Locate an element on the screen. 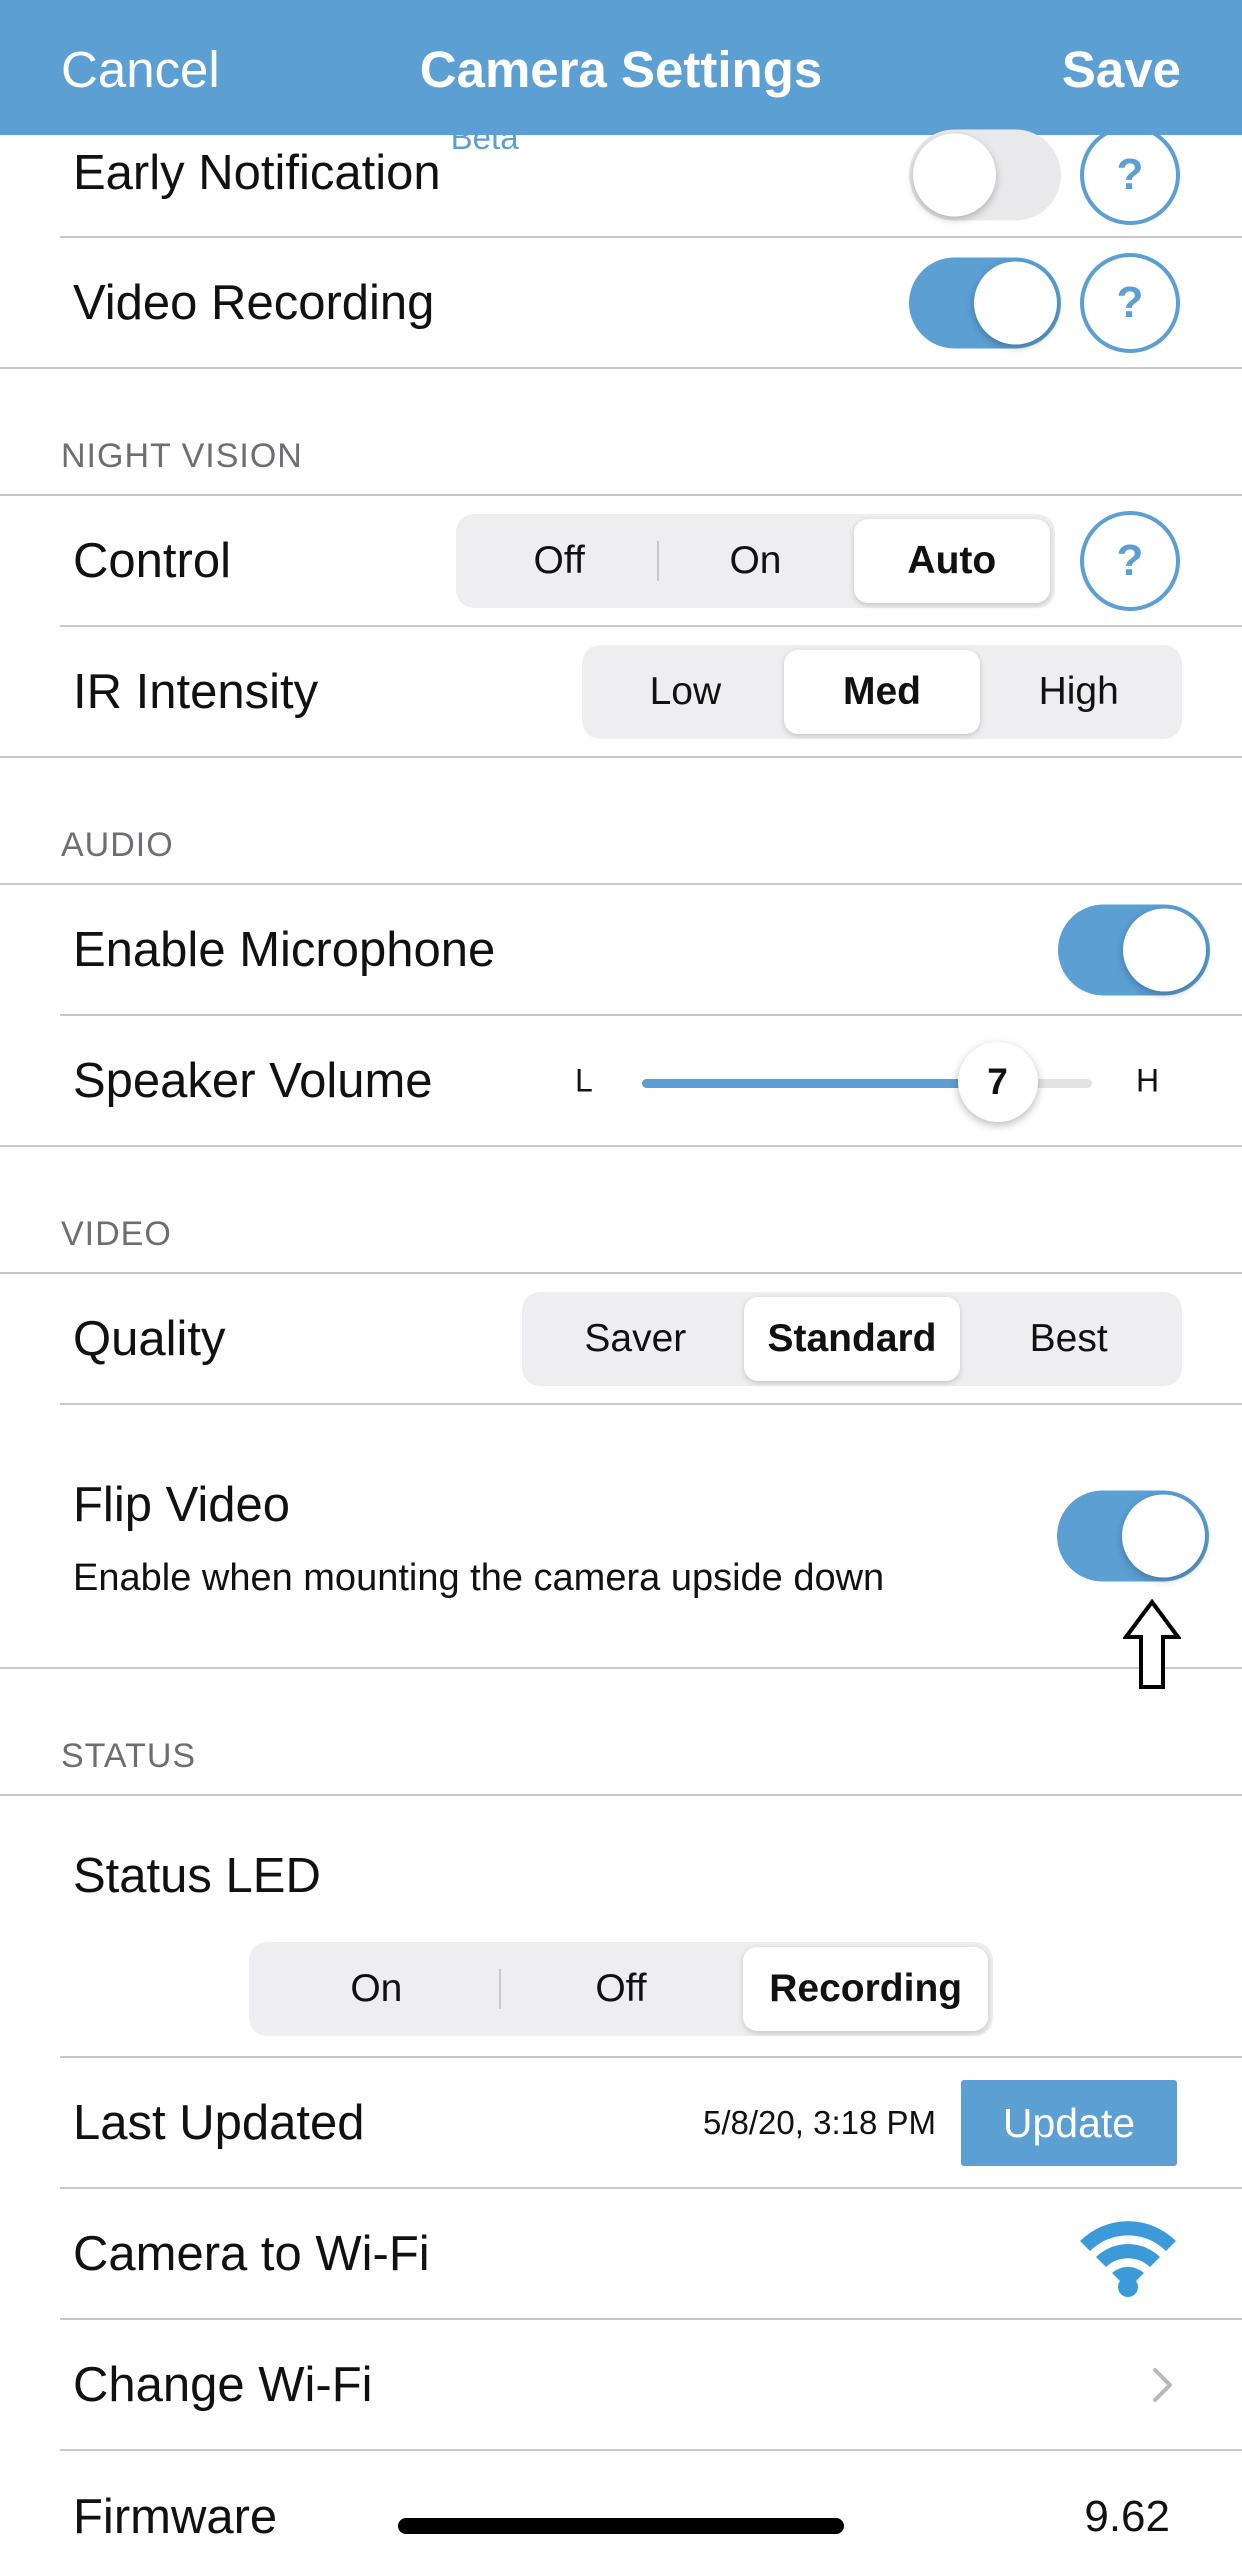 This screenshot has width=1242, height=2560. slider-low-label: L is located at coordinates (584, 1080).